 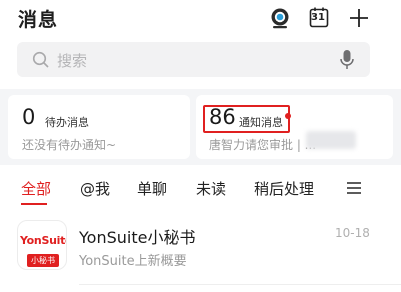 I want to click on avatar-badge: 小秘书, so click(x=43, y=260).